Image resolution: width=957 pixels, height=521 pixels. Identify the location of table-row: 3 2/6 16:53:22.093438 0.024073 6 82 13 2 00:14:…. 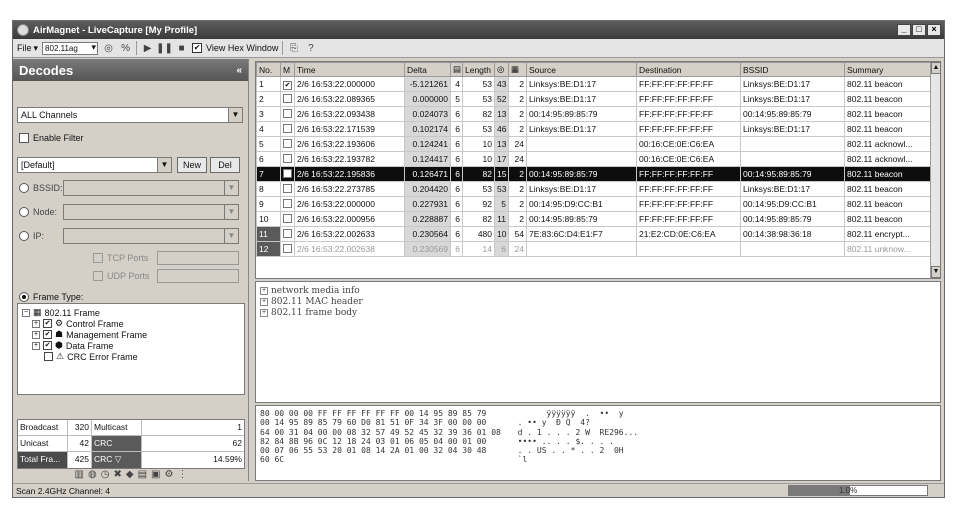
(594, 114).